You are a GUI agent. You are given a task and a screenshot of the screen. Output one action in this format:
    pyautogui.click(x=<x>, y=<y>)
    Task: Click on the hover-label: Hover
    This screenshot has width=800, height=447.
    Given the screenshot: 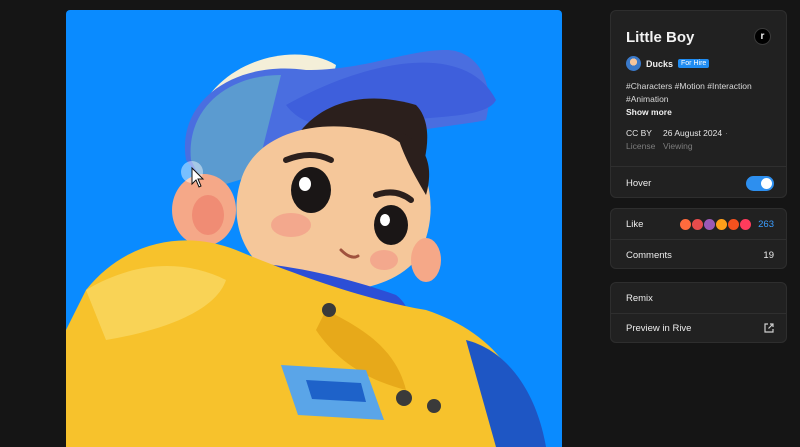 What is the action you would take?
    pyautogui.click(x=639, y=183)
    